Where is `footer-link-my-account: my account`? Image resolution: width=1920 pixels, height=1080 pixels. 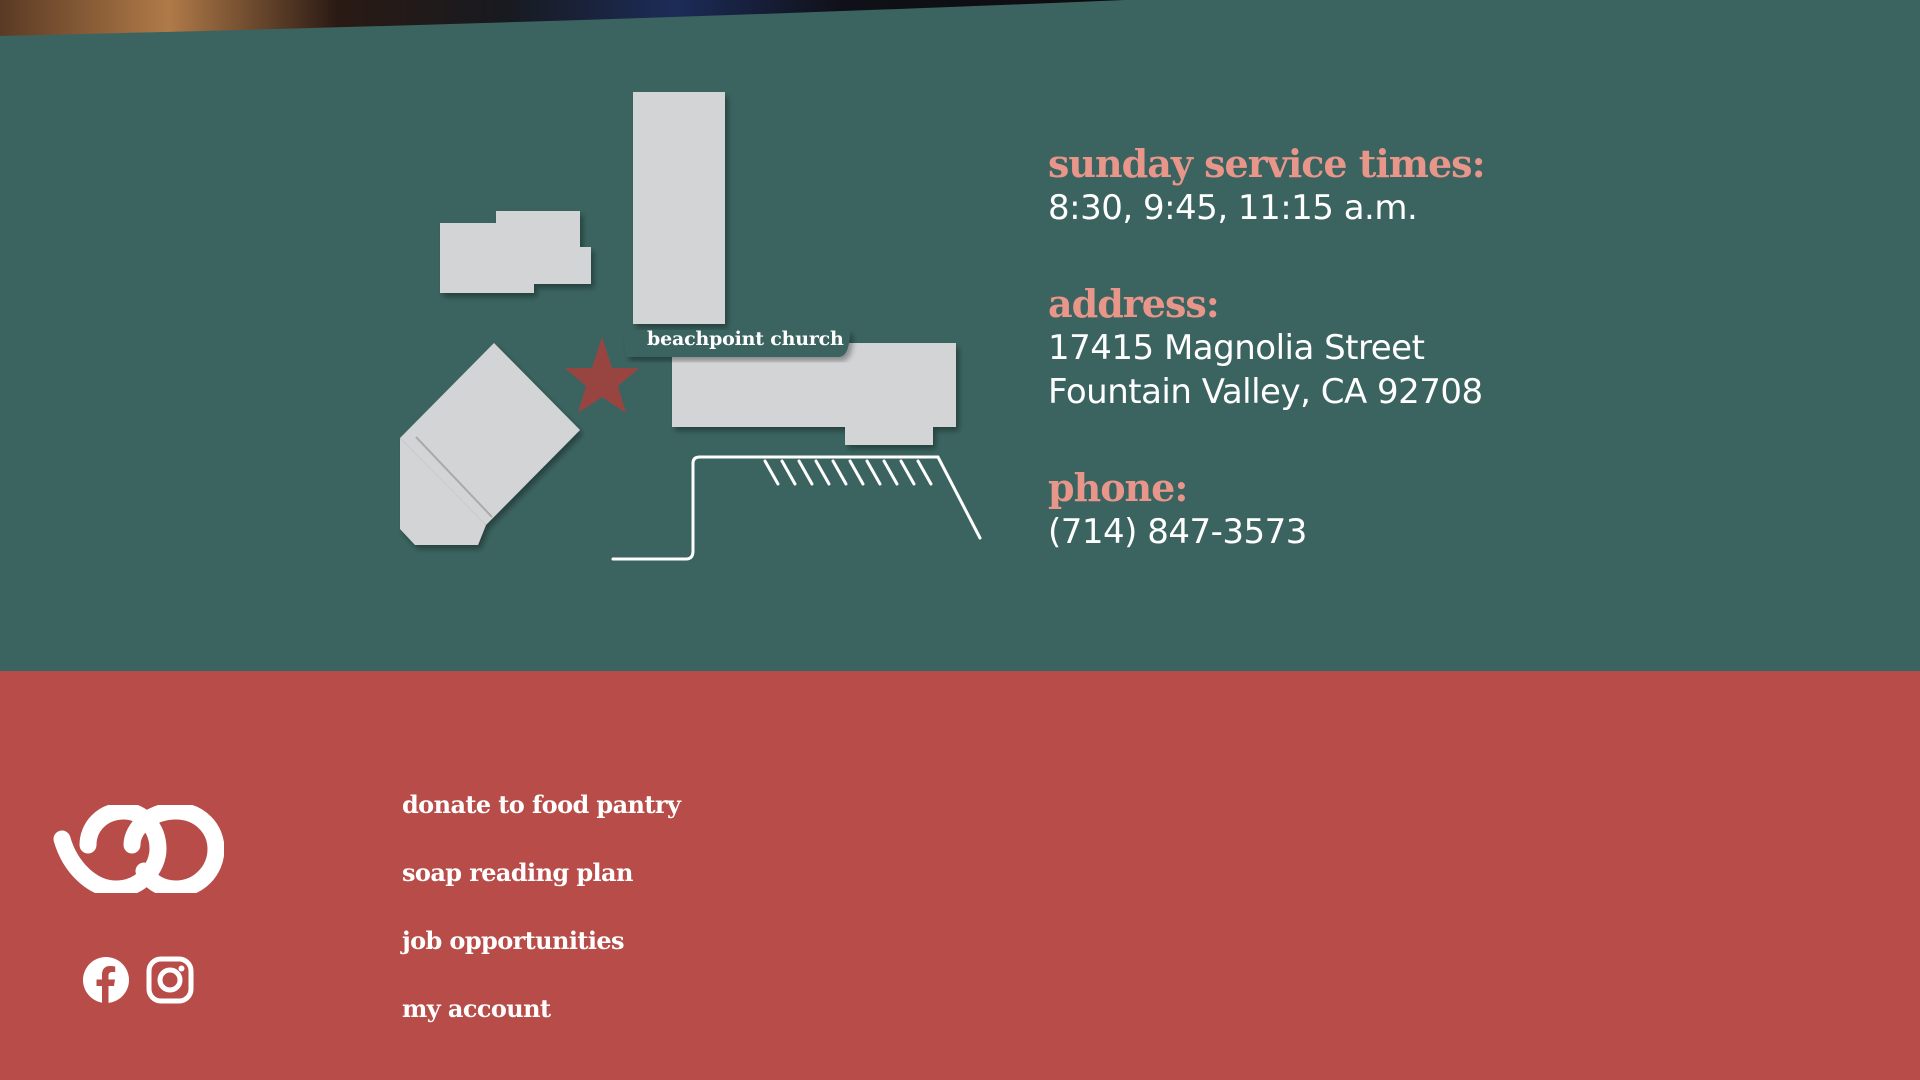
footer-link-my-account: my account is located at coordinates (541, 1027).